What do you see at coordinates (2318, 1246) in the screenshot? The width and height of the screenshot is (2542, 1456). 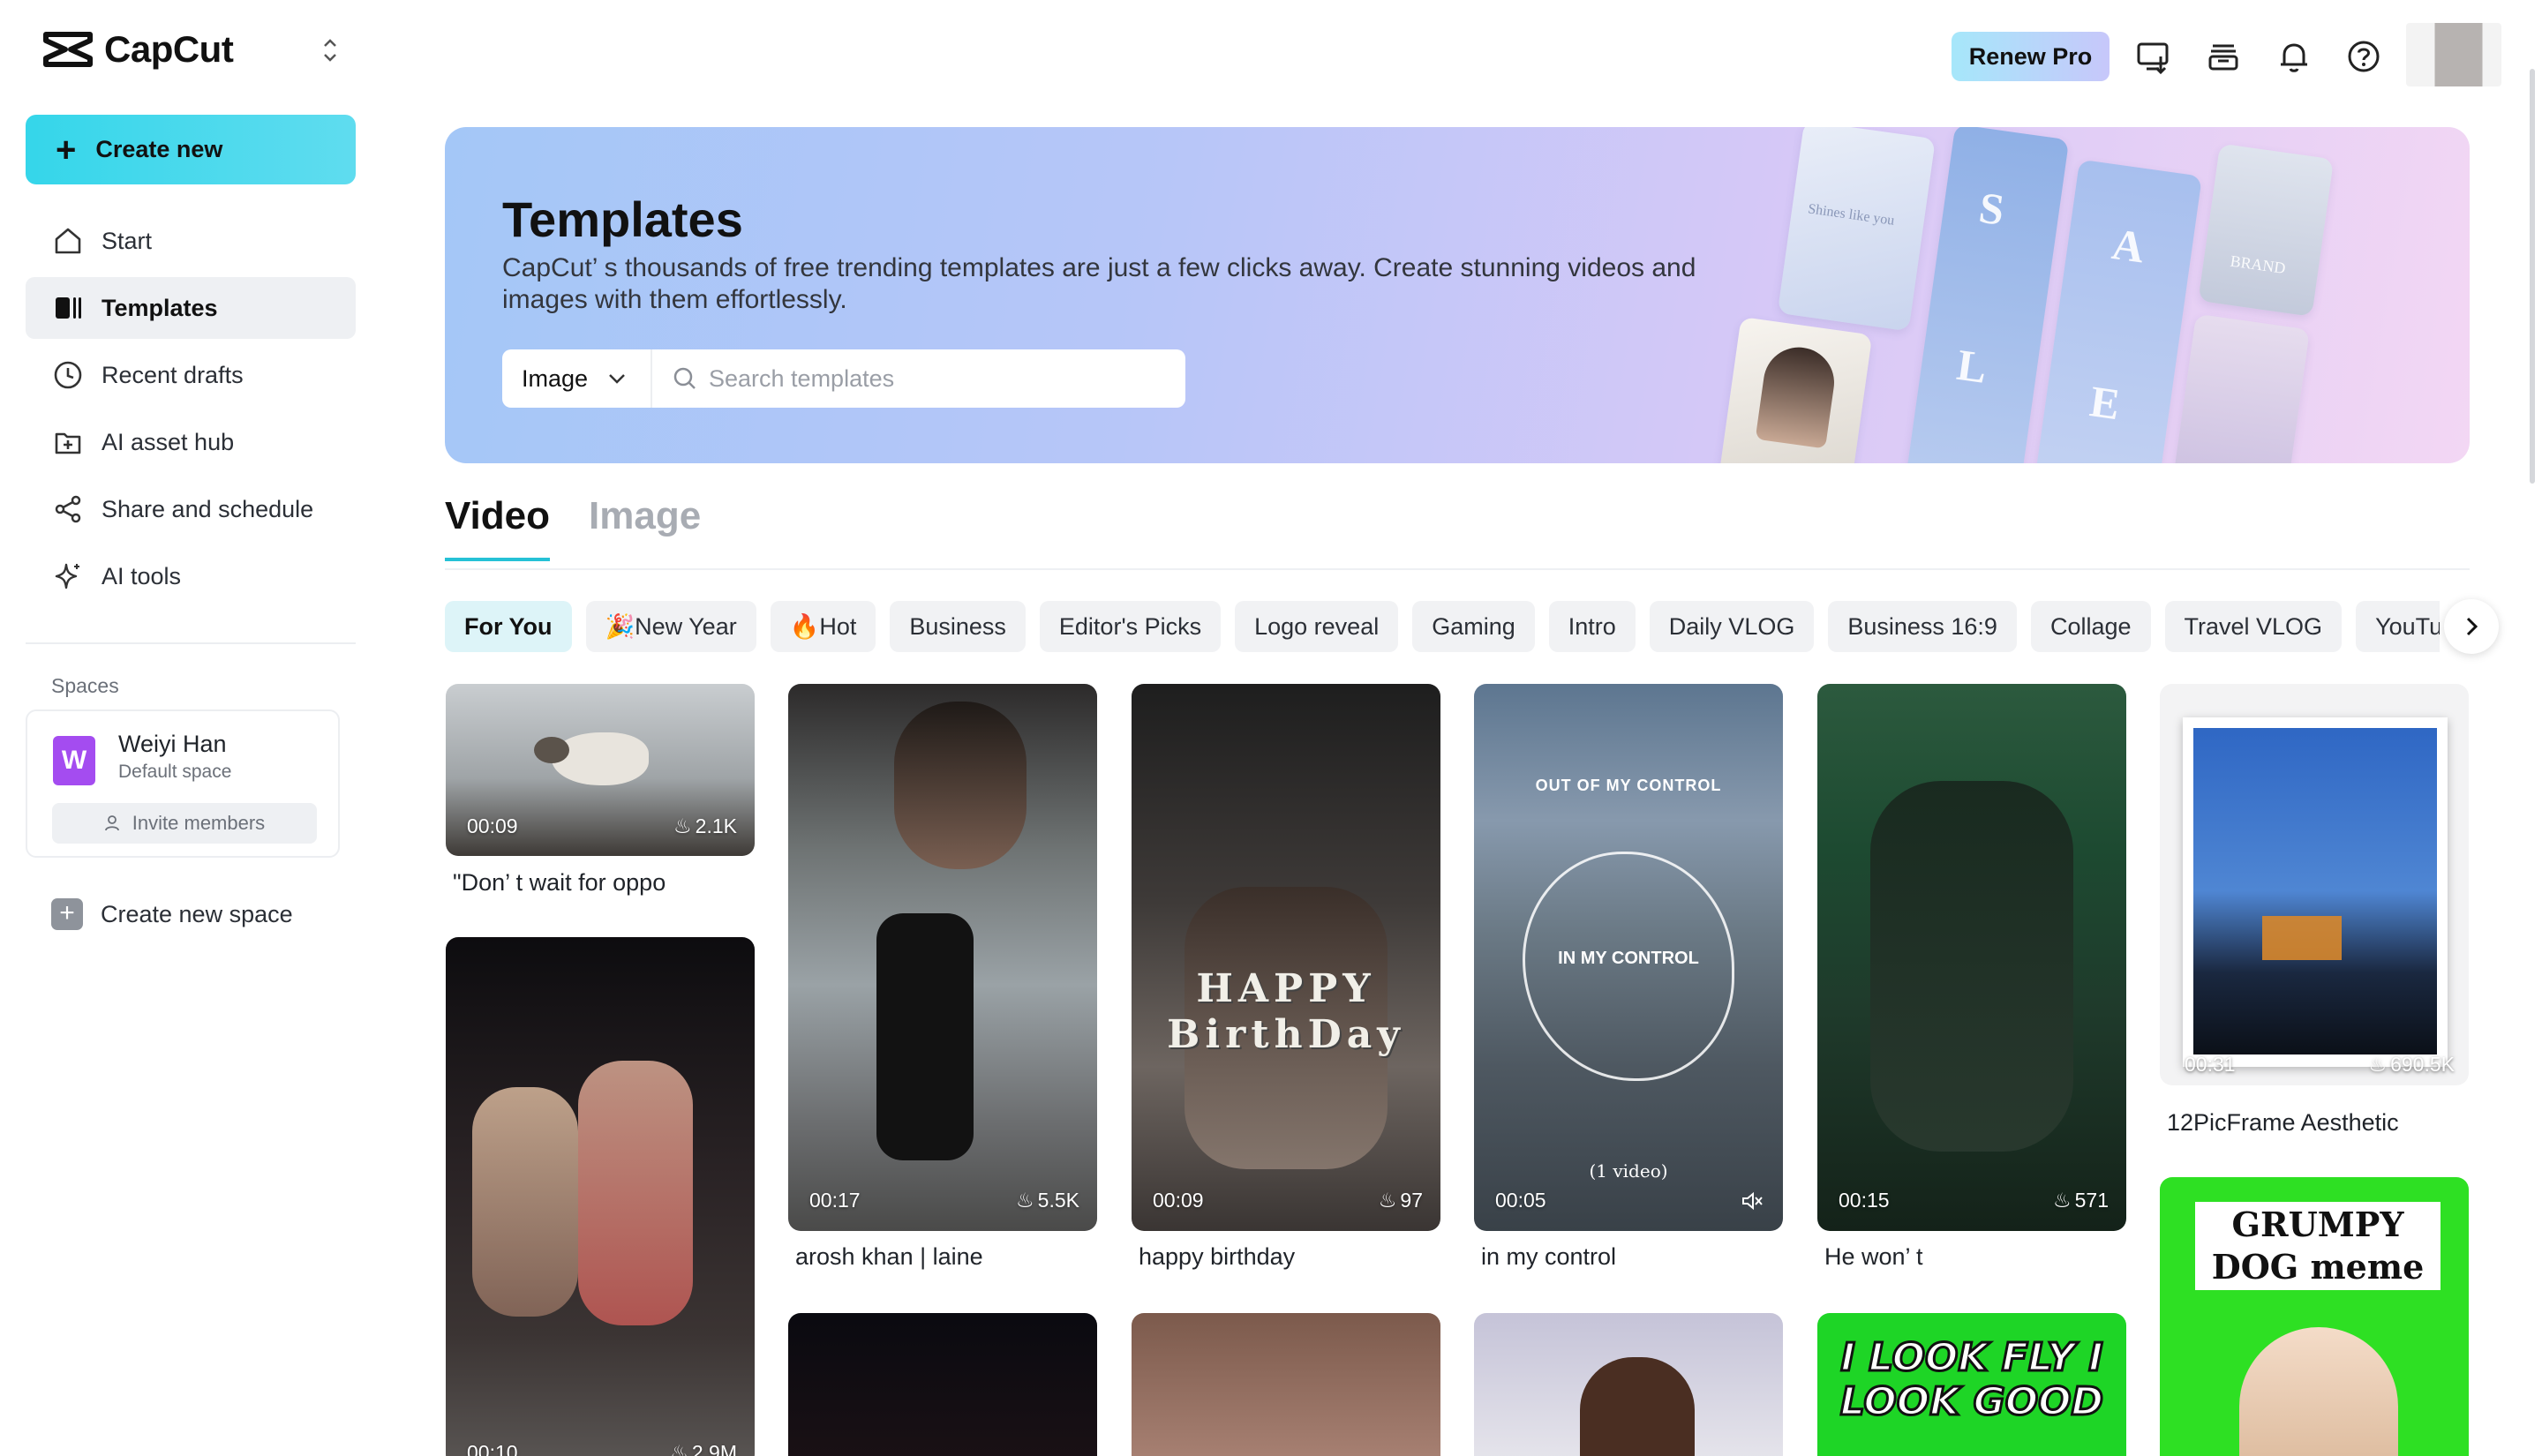 I see `template-overlay-text: GRUMPY DOG meme` at bounding box center [2318, 1246].